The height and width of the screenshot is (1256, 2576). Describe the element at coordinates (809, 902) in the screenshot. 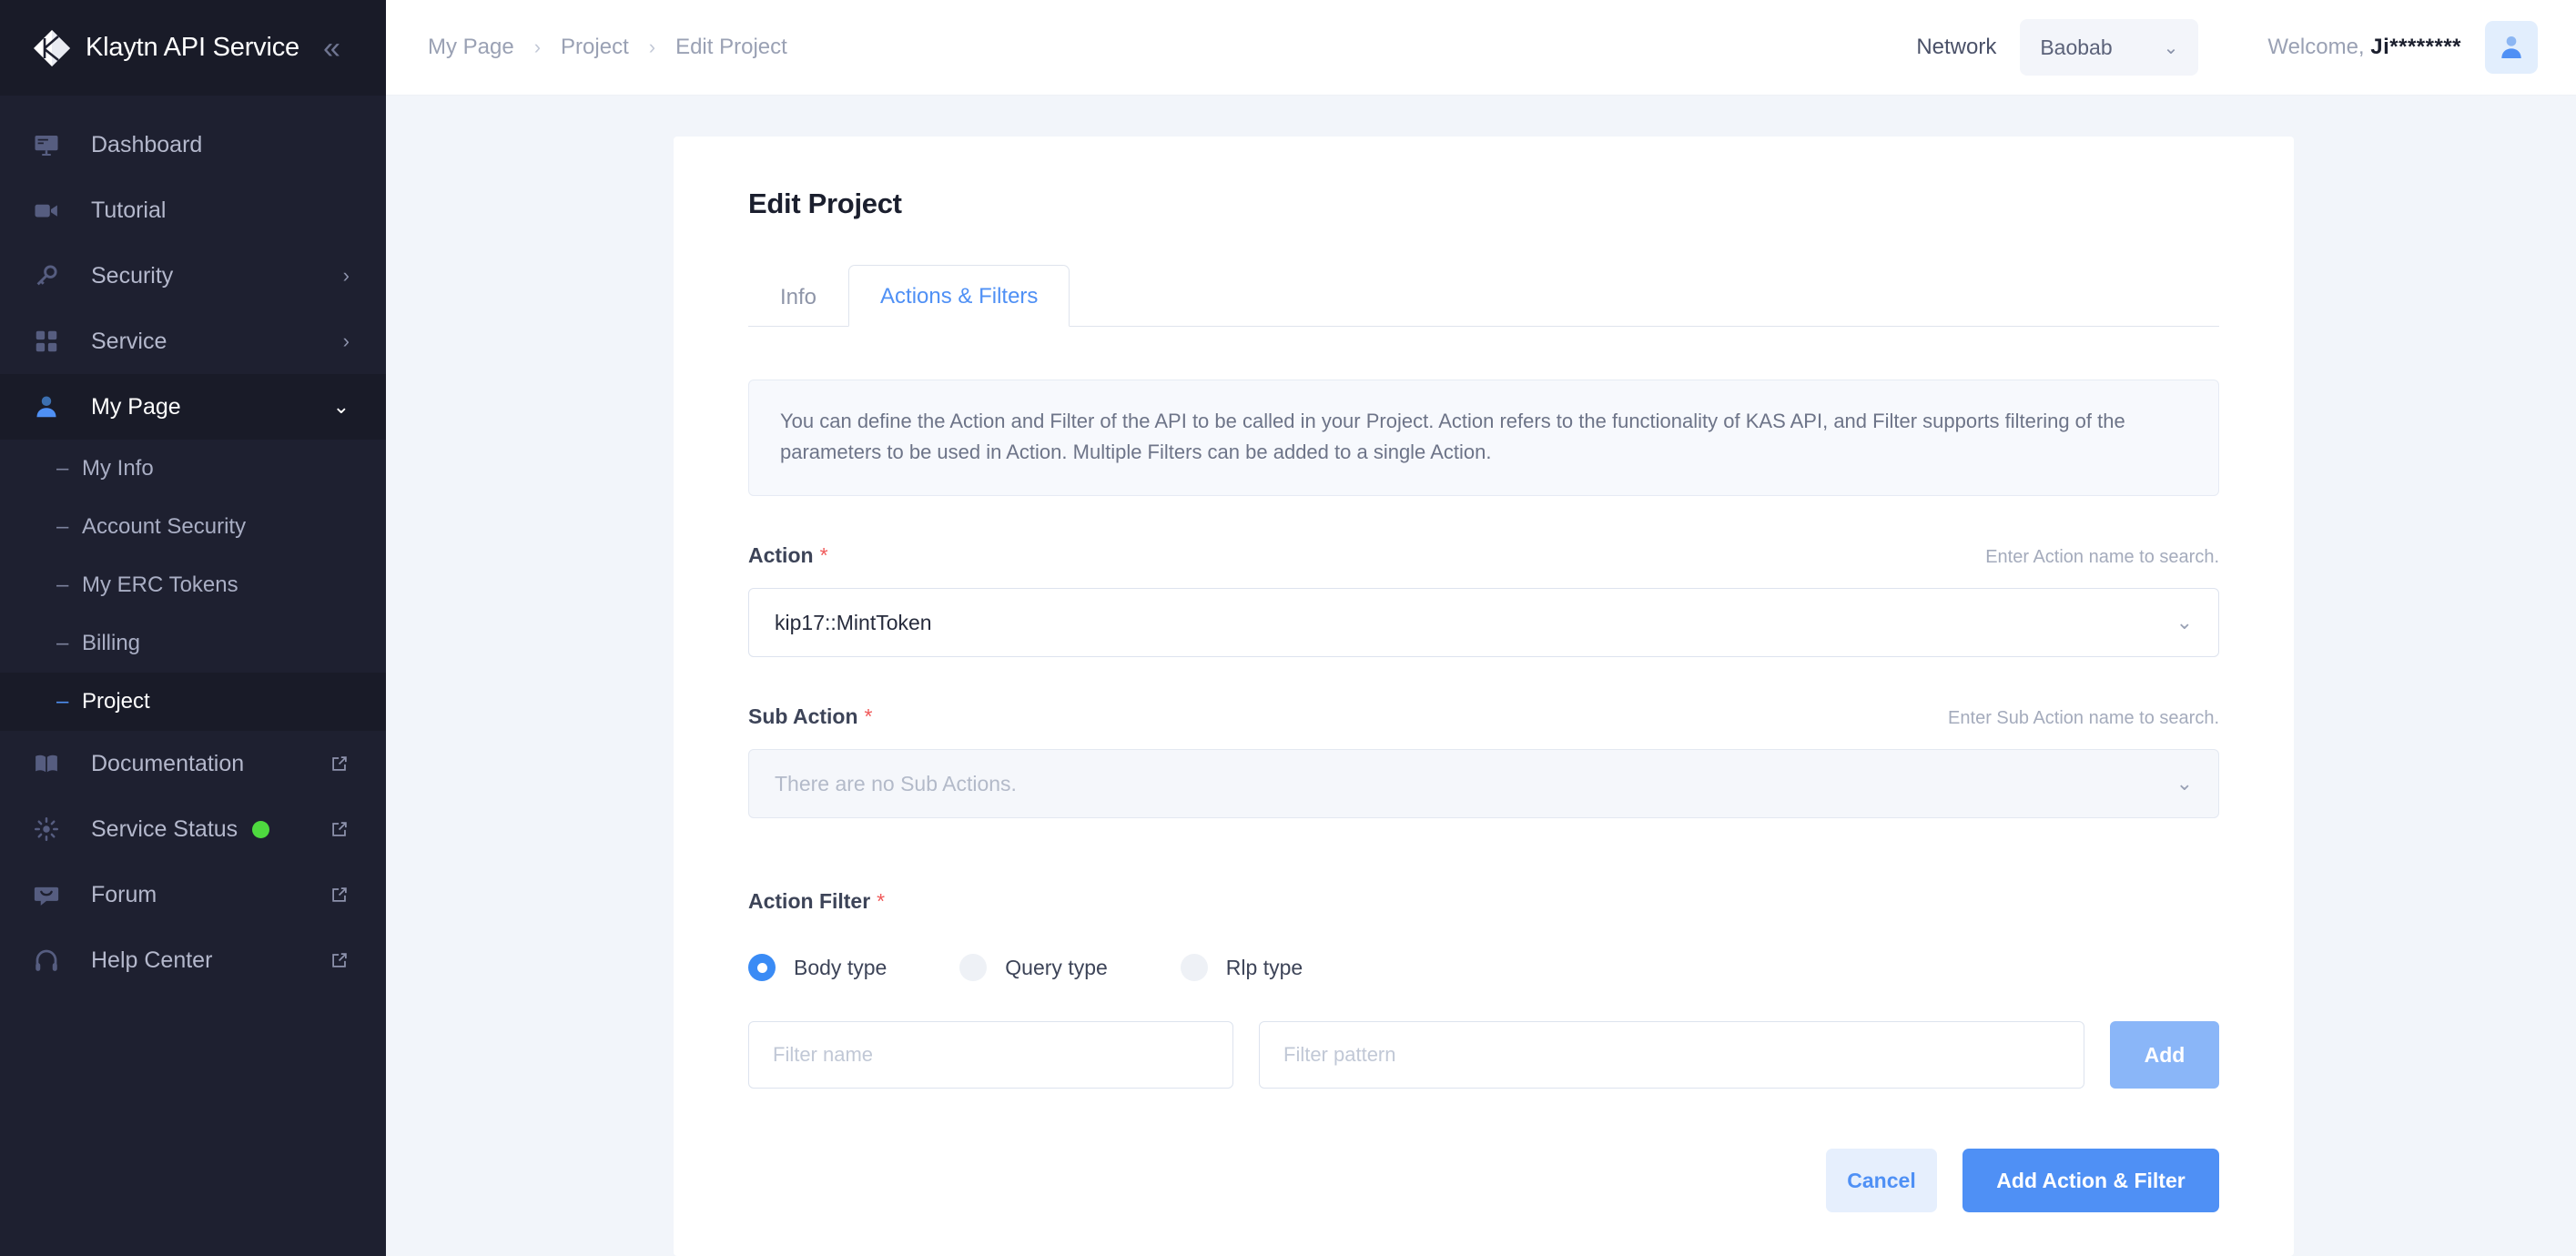

I see `action-filter-label: Action Filter` at that location.